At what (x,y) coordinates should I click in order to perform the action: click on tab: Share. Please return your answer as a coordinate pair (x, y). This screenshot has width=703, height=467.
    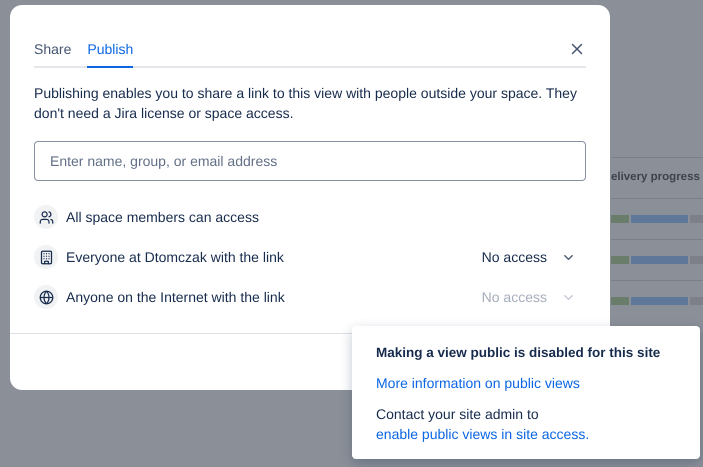
    Looking at the image, I should click on (53, 53).